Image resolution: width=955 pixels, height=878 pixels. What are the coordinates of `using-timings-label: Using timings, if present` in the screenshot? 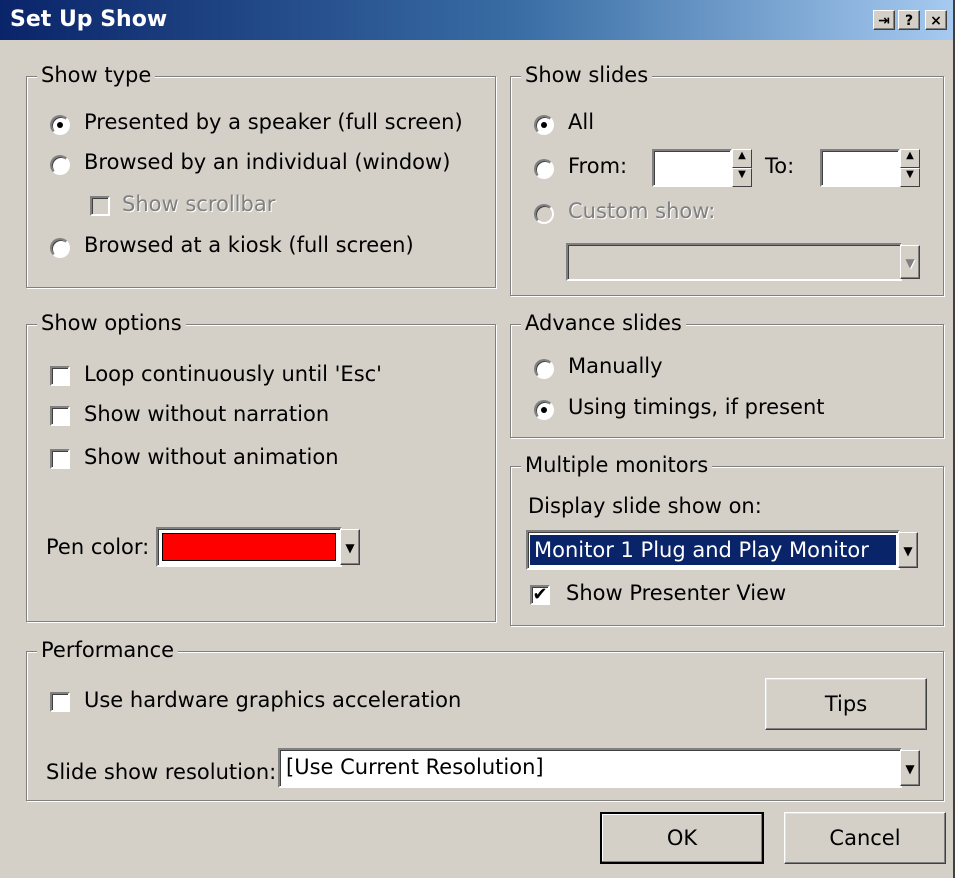 It's located at (696, 407).